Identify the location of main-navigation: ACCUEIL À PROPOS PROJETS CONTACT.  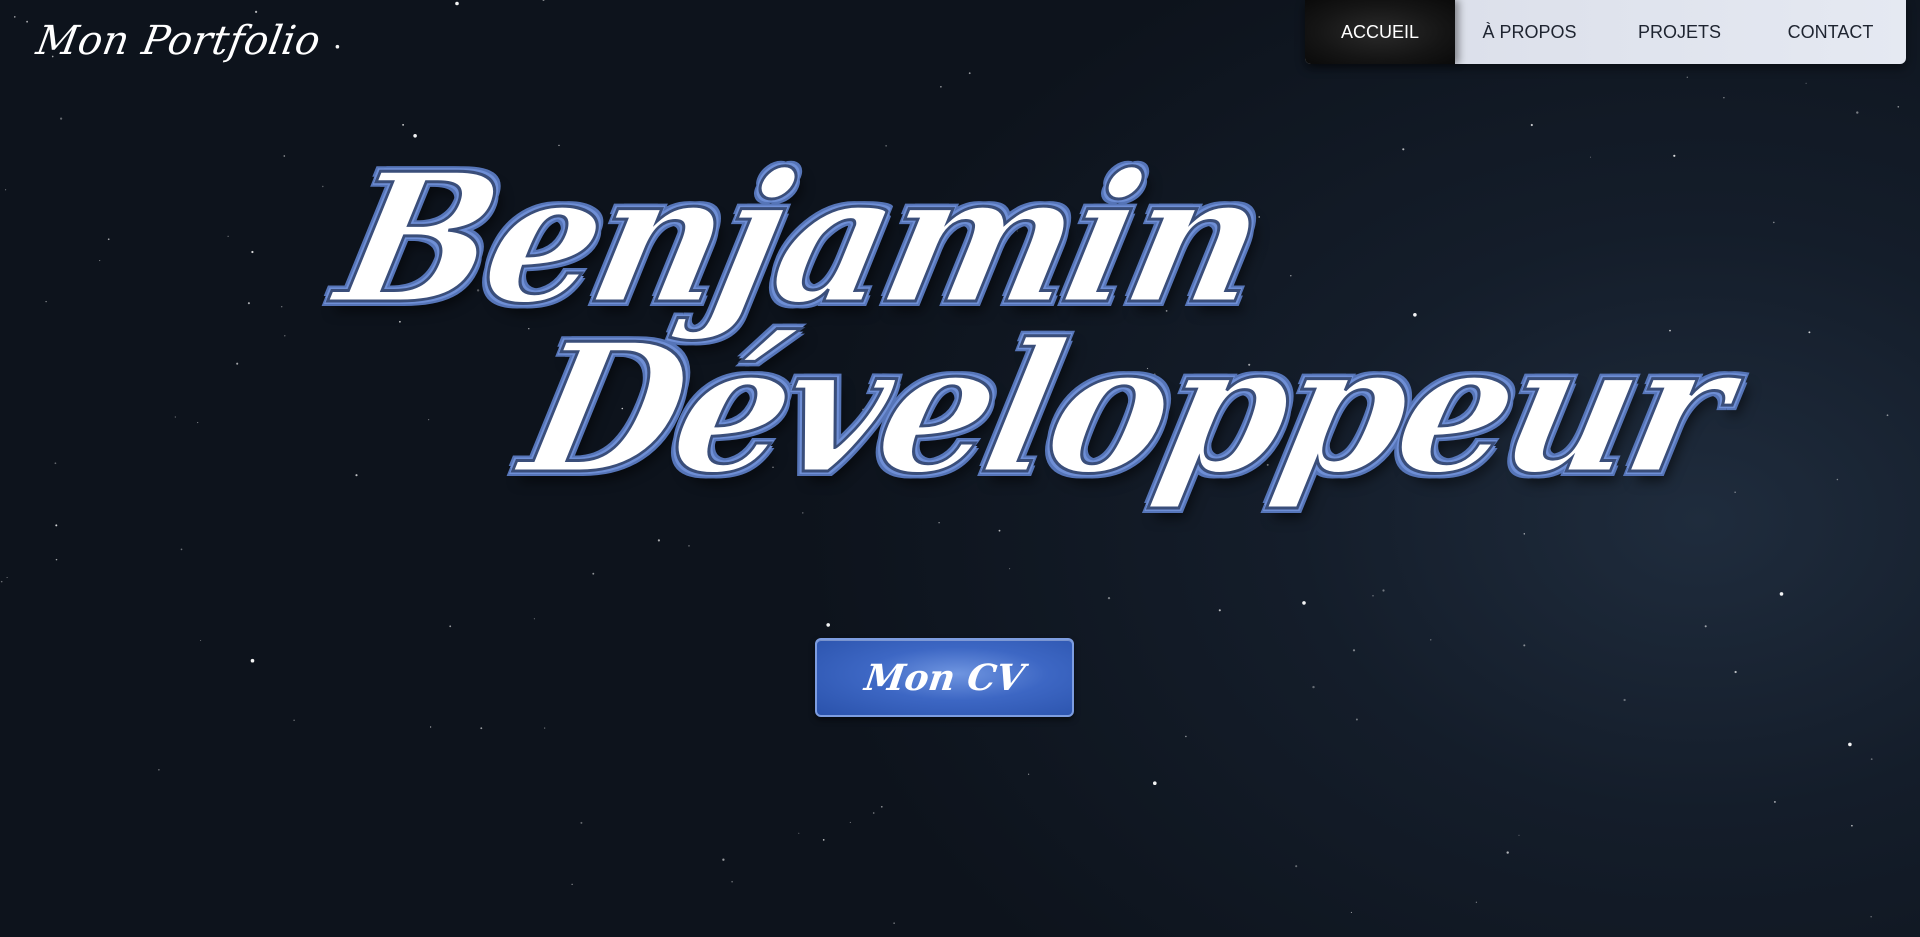
(1605, 32).